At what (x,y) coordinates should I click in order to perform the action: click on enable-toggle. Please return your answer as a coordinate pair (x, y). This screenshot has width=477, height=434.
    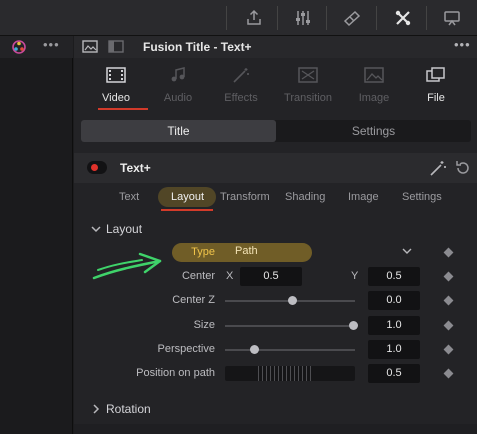
    Looking at the image, I should click on (97, 167).